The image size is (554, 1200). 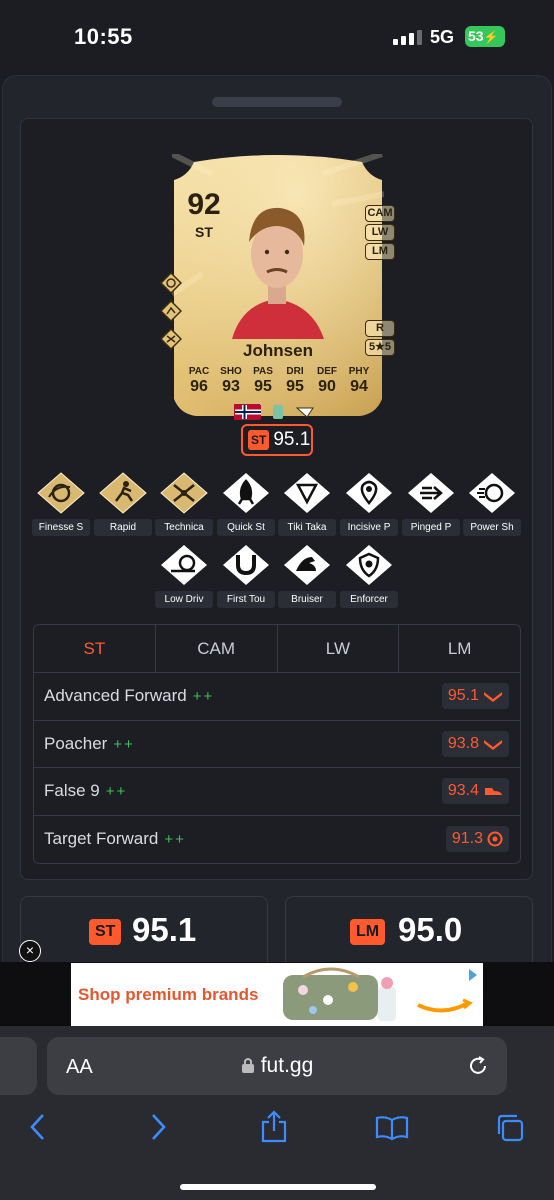 What do you see at coordinates (158, 1127) in the screenshot?
I see `forward-icon` at bounding box center [158, 1127].